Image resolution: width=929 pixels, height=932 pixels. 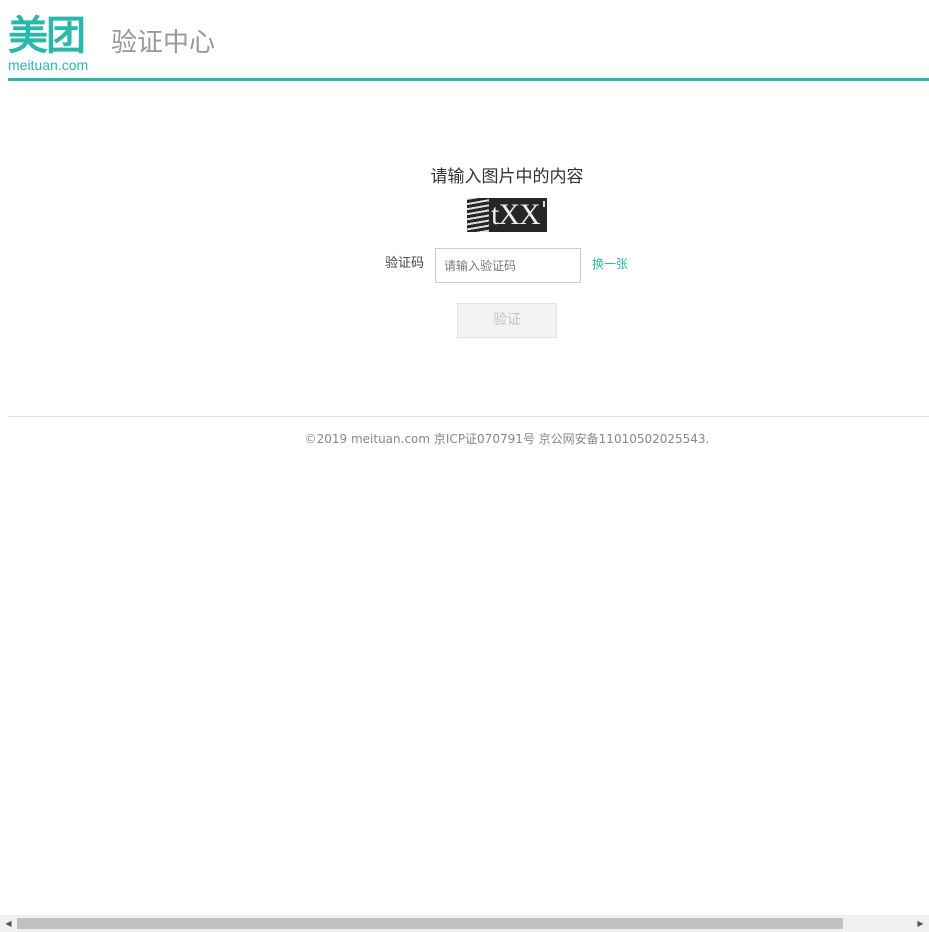 What do you see at coordinates (544, 204) in the screenshot?
I see `captcha-noise-mark` at bounding box center [544, 204].